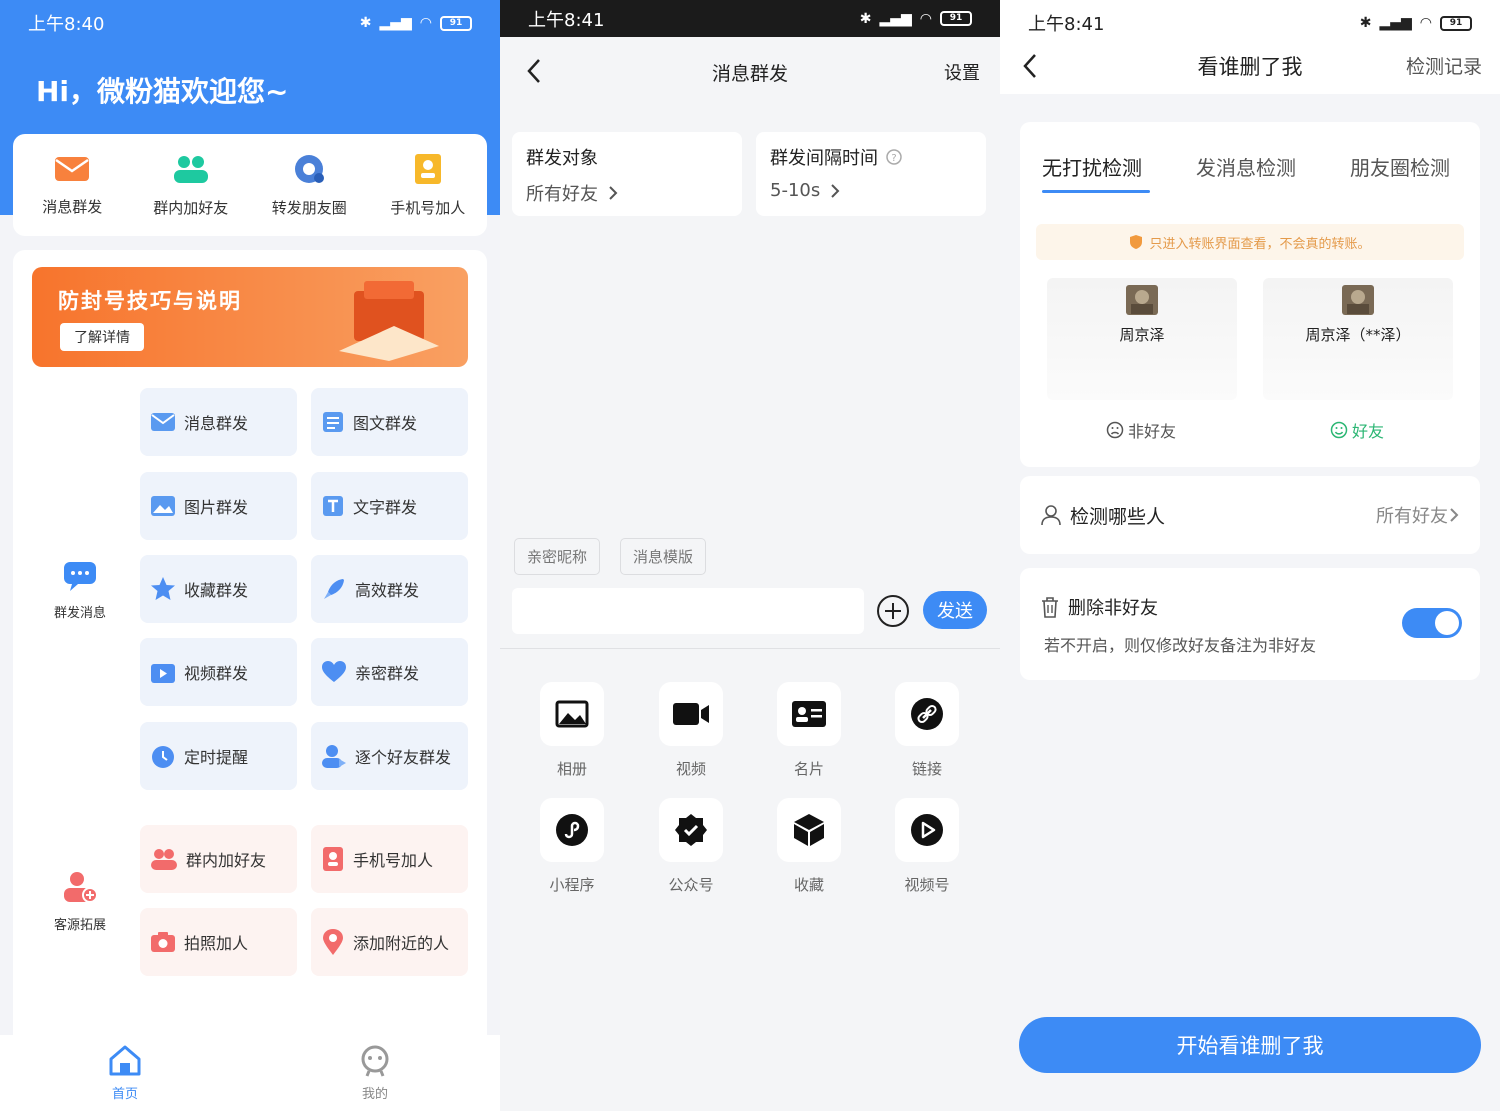  I want to click on plus-circle-icon, so click(893, 611).